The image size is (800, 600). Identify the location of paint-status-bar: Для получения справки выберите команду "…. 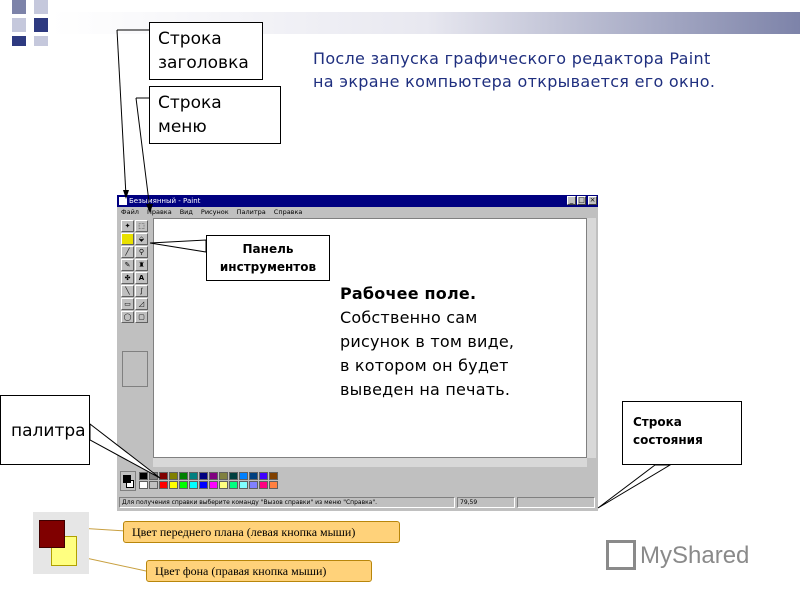
(357, 503).